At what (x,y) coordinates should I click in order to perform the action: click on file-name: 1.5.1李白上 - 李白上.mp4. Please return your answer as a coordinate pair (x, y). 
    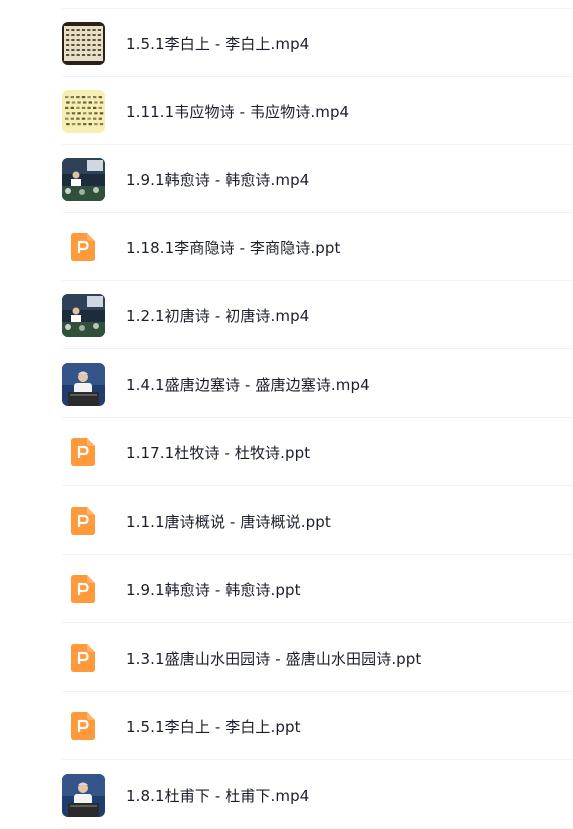
    Looking at the image, I should click on (218, 43).